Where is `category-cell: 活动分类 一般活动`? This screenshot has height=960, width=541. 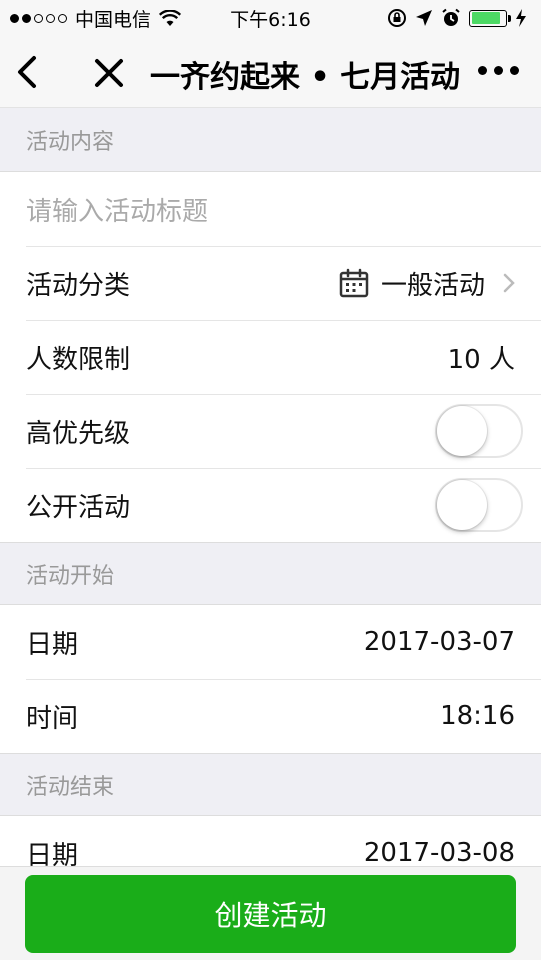 category-cell: 活动分类 一般活动 is located at coordinates (270, 283).